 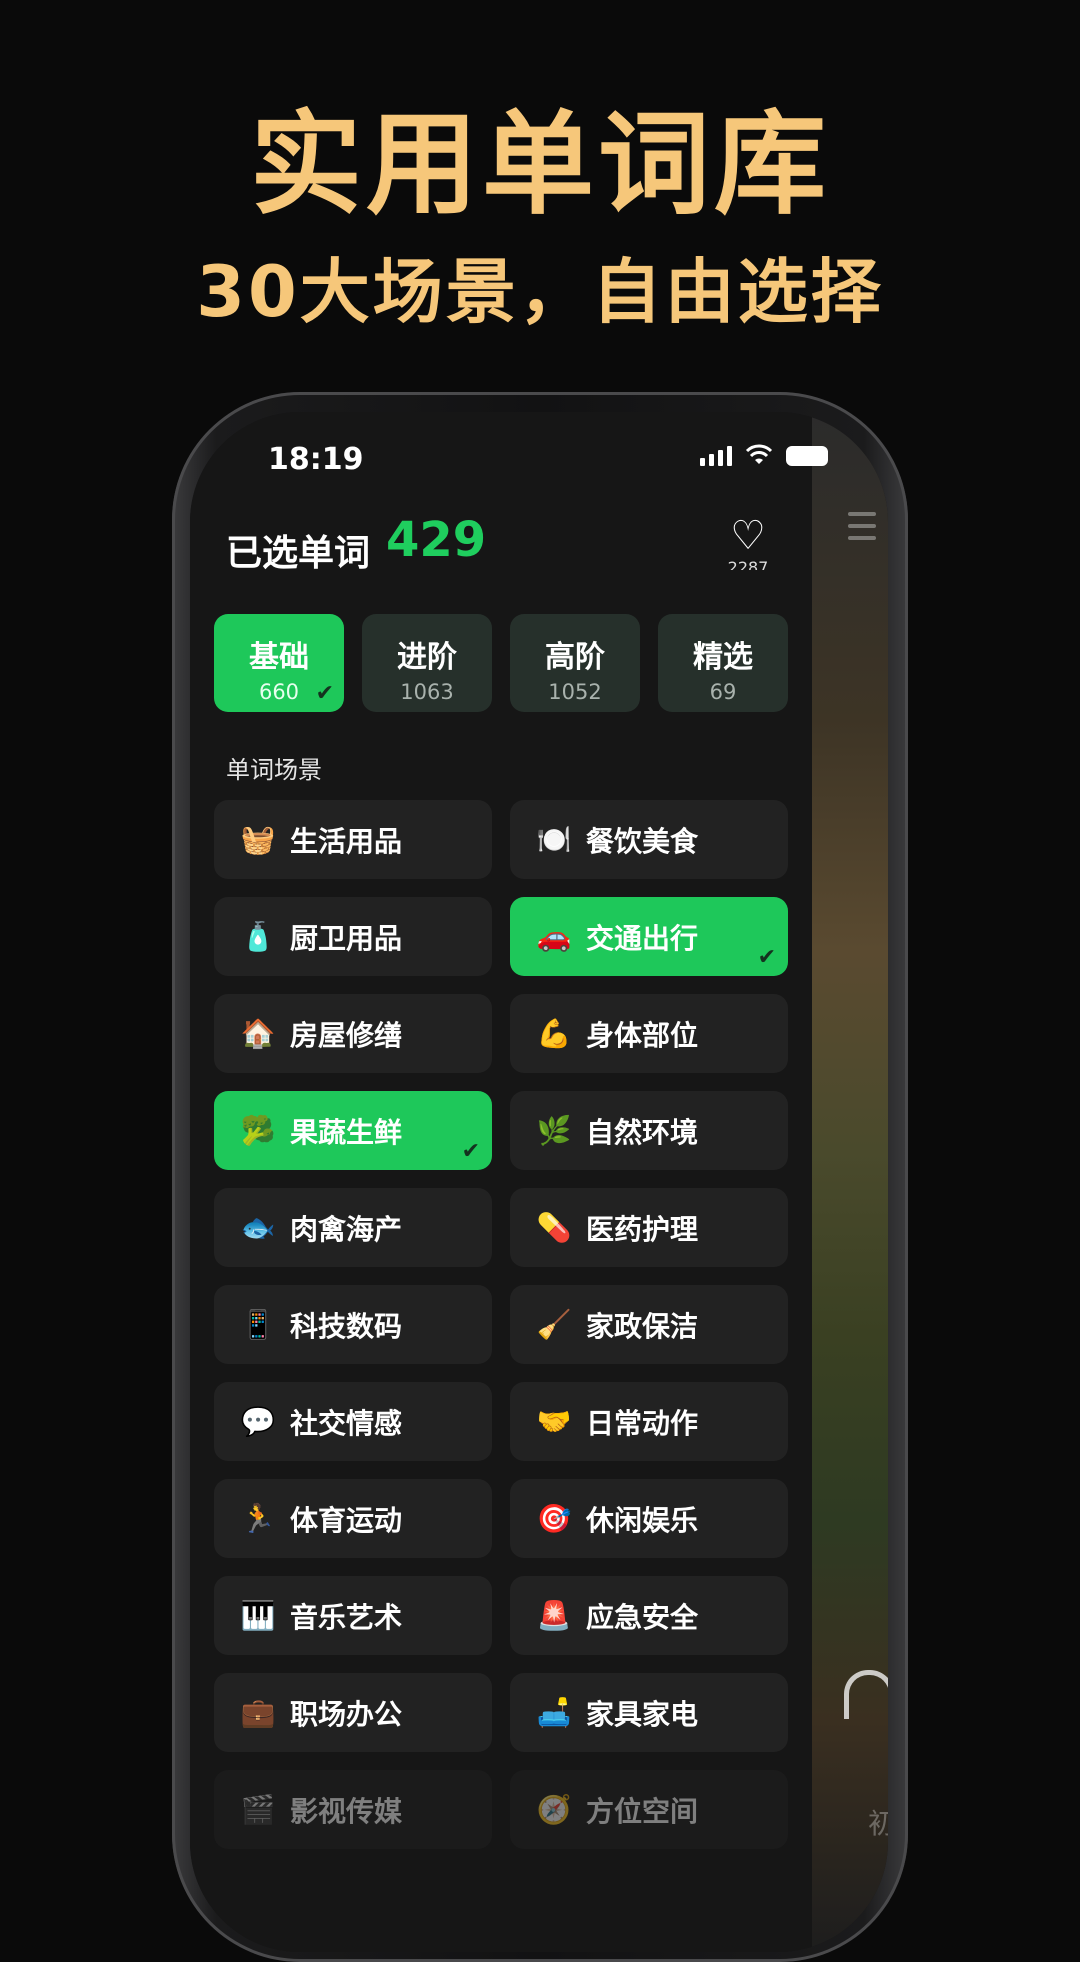 I want to click on scene-item: 🎬 影视传媒, so click(x=353, y=1809).